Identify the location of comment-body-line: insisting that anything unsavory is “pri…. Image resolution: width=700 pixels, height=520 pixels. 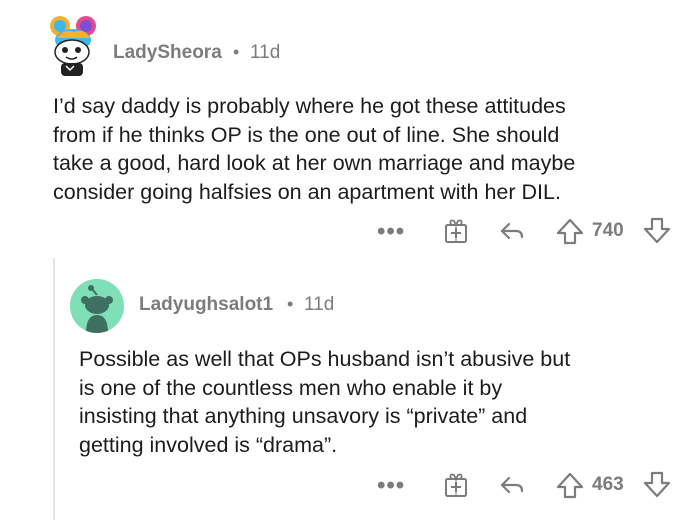
(303, 416).